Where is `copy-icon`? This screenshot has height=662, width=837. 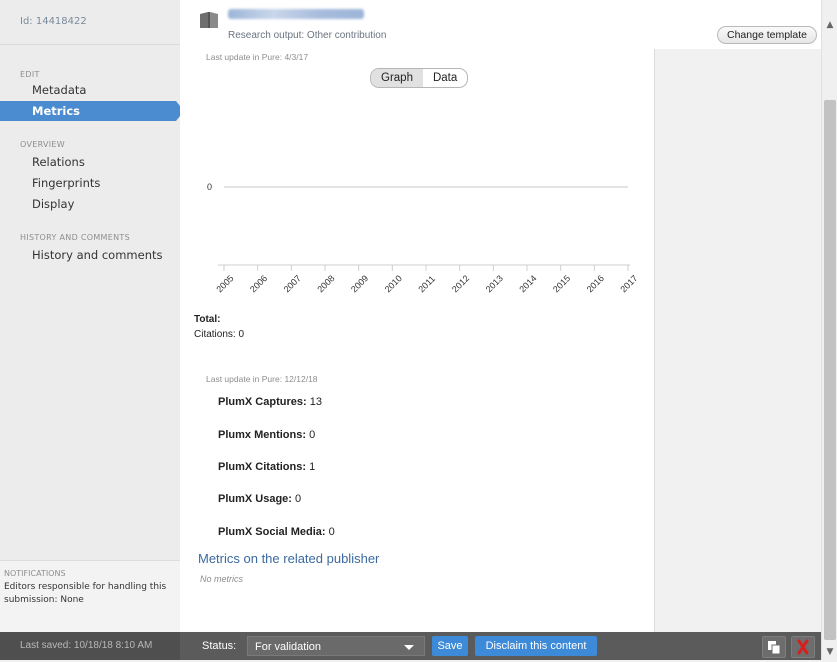
copy-icon is located at coordinates (774, 648).